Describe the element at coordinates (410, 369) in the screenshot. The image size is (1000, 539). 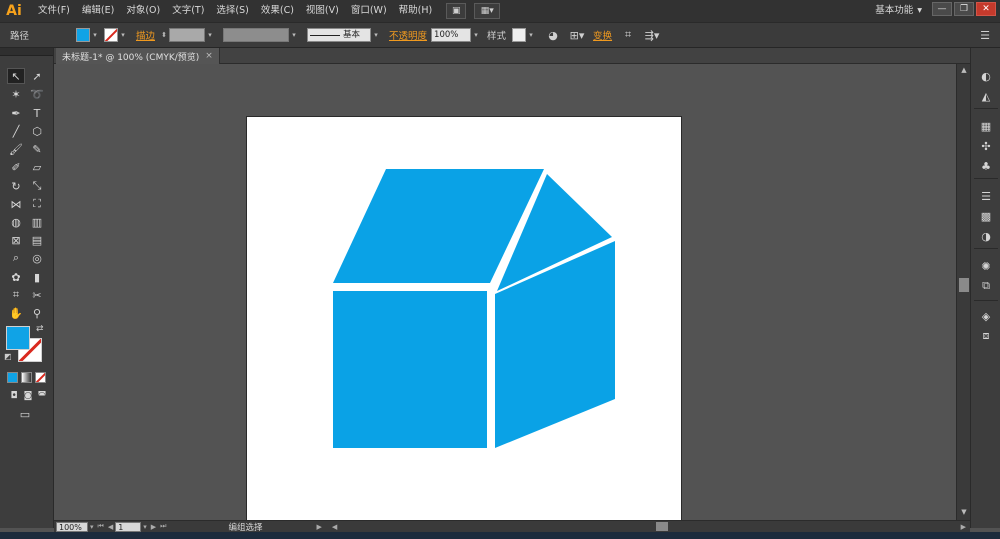
I see `house-front-wall` at that location.